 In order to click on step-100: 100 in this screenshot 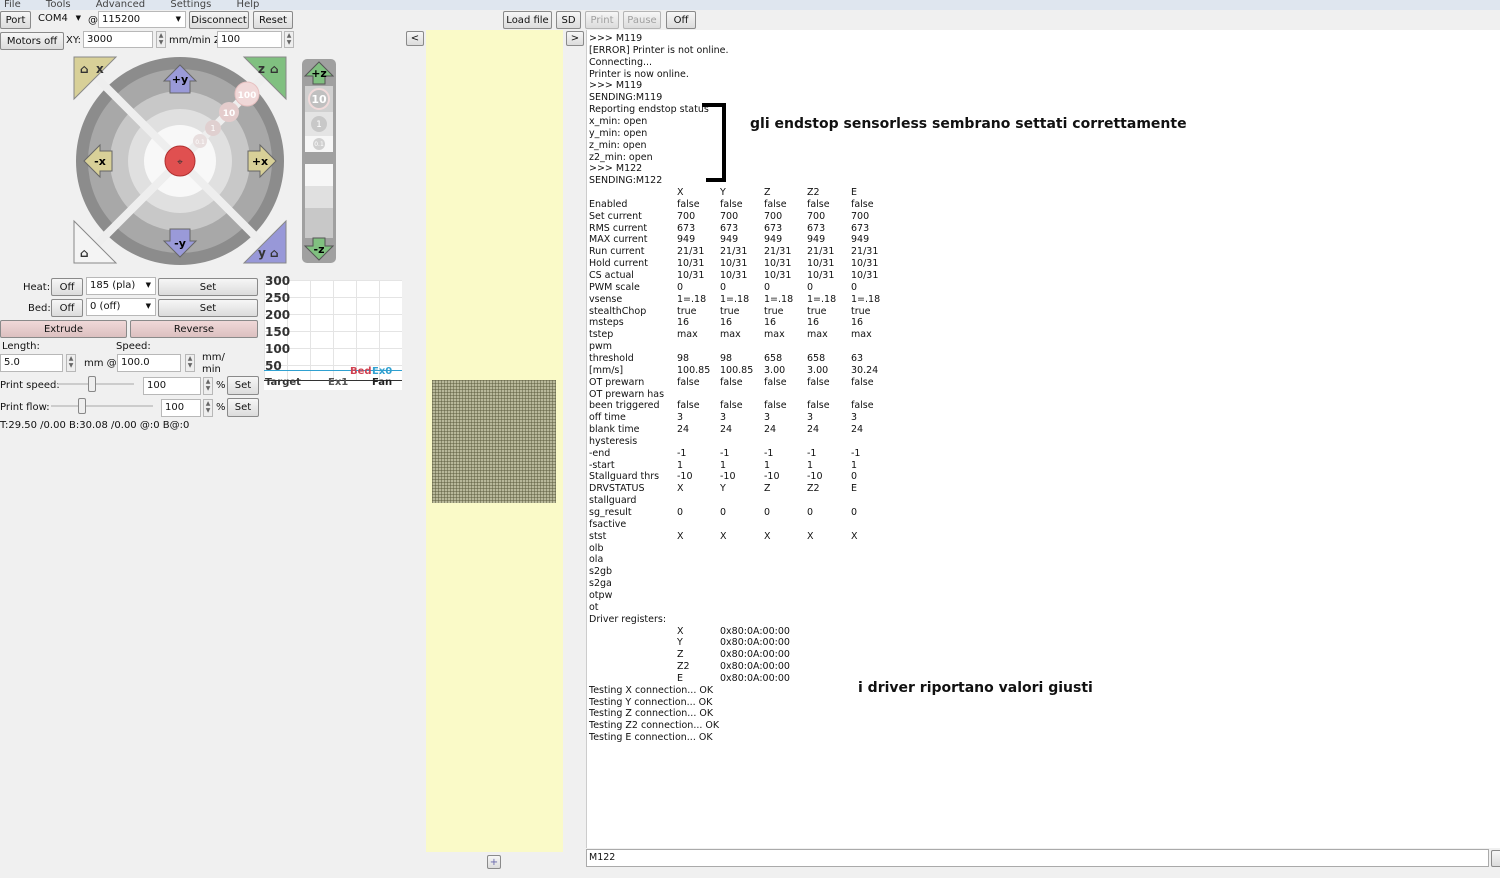, I will do `click(247, 96)`.